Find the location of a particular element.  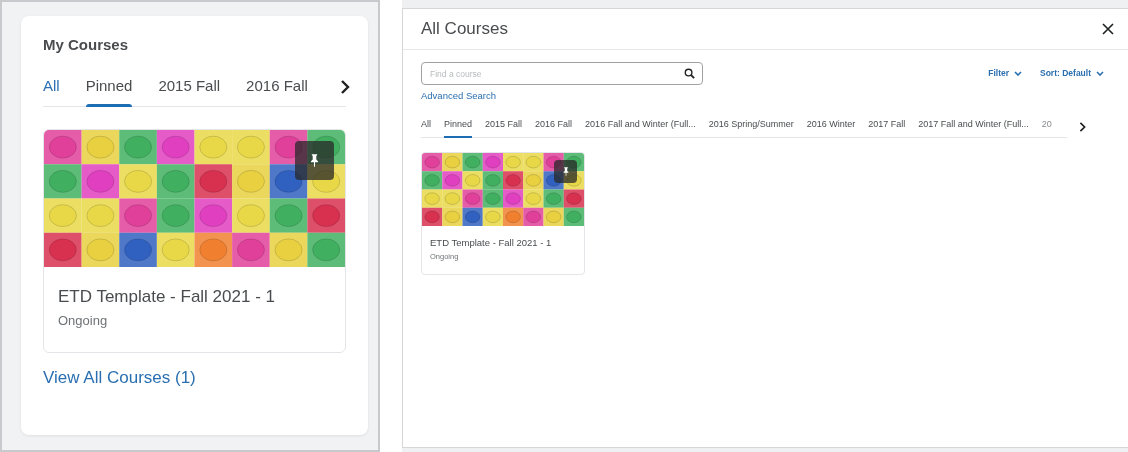

search-field: Find a course is located at coordinates (562, 73).